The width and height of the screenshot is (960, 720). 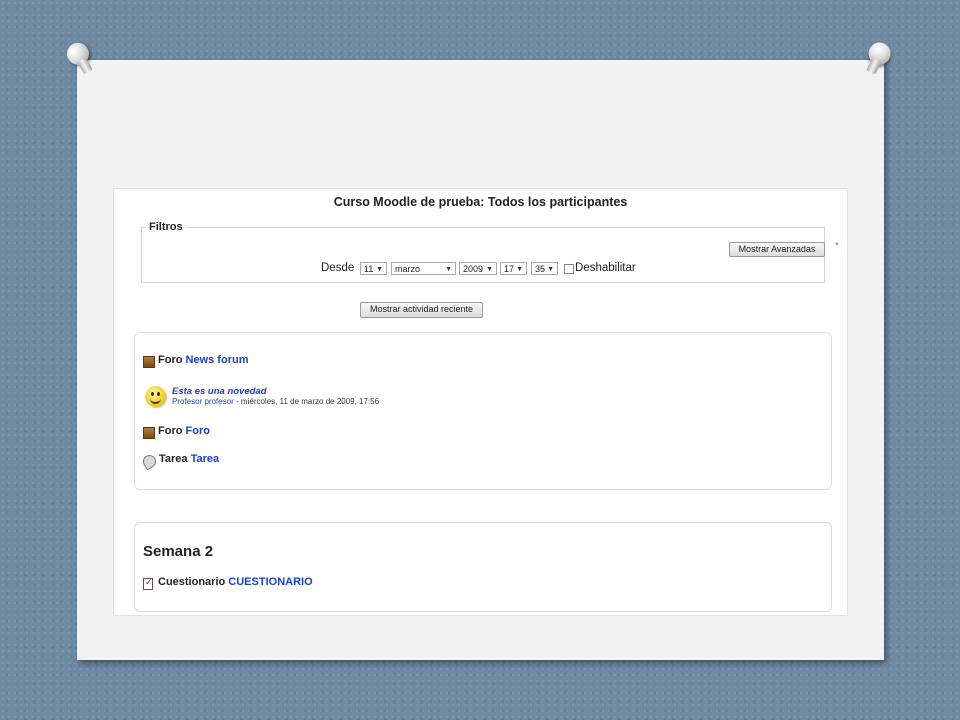 I want to click on module-label: Cuestionario, so click(x=192, y=582).